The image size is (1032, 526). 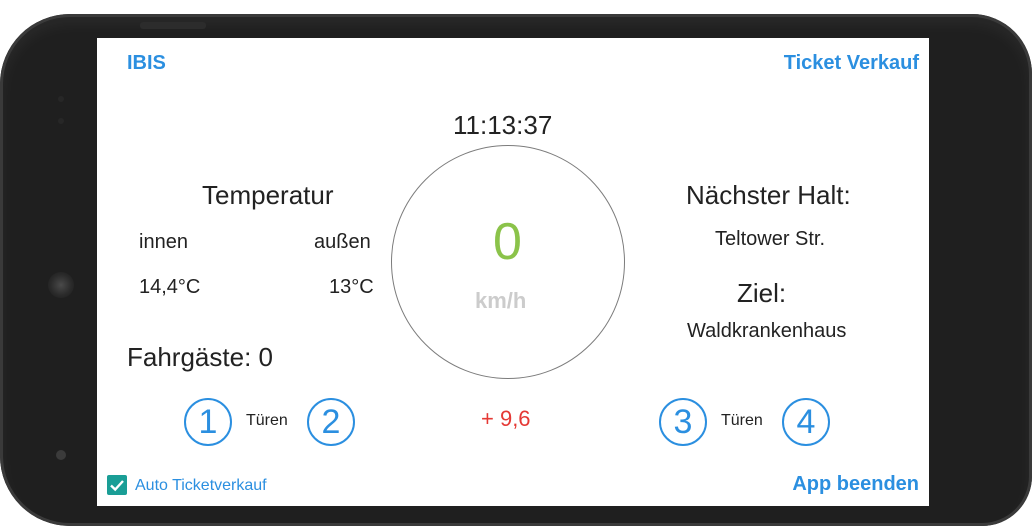 I want to click on doors-label-right: Türen, so click(x=742, y=420).